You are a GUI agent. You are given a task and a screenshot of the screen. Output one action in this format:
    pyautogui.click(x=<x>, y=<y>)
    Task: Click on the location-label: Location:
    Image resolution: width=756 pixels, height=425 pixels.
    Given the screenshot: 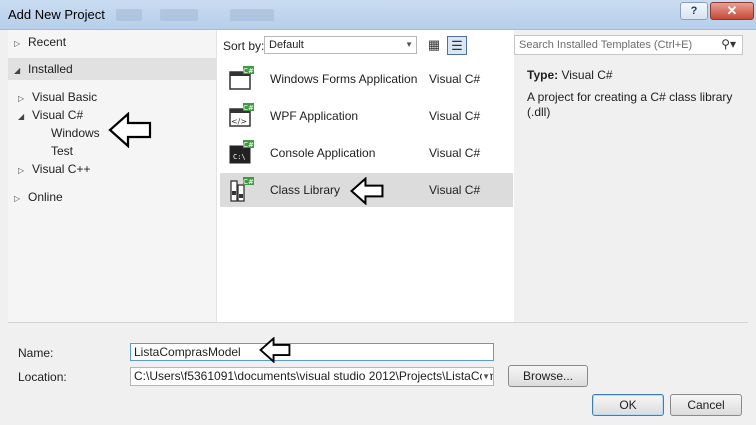 What is the action you would take?
    pyautogui.click(x=42, y=377)
    